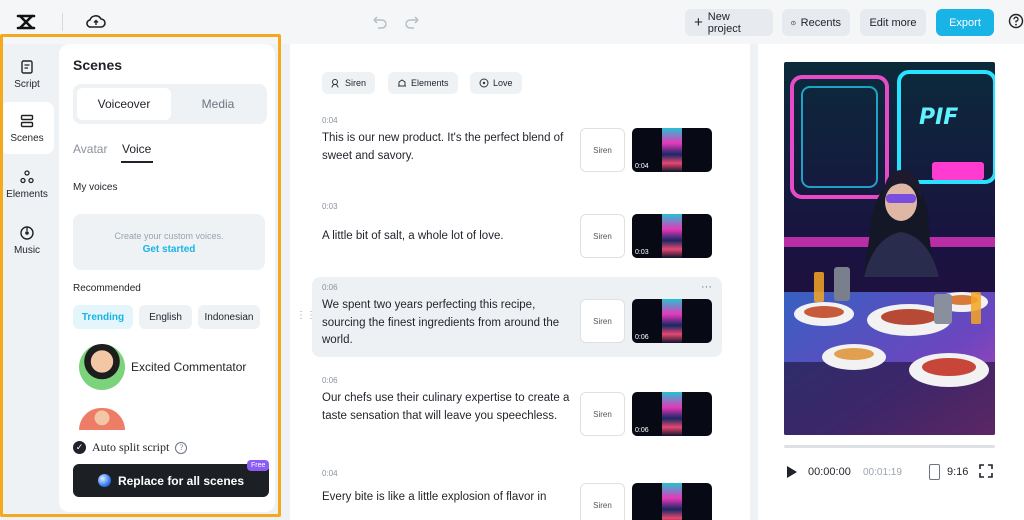 This screenshot has width=1024, height=520. I want to click on clock-icon, so click(793, 22).